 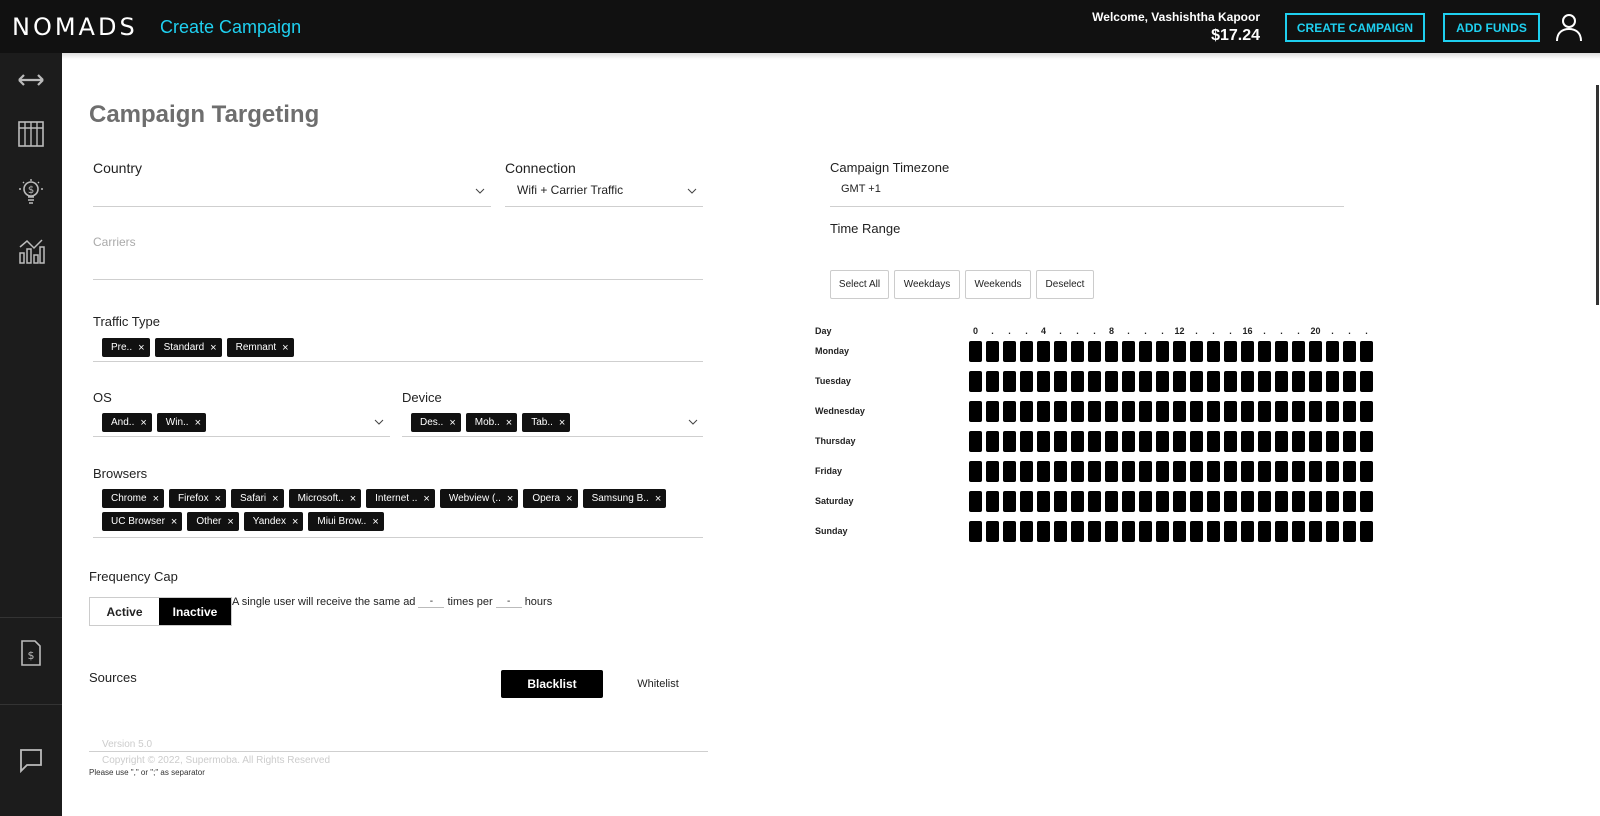 What do you see at coordinates (31, 134) in the screenshot?
I see `campaigns-table-icon` at bounding box center [31, 134].